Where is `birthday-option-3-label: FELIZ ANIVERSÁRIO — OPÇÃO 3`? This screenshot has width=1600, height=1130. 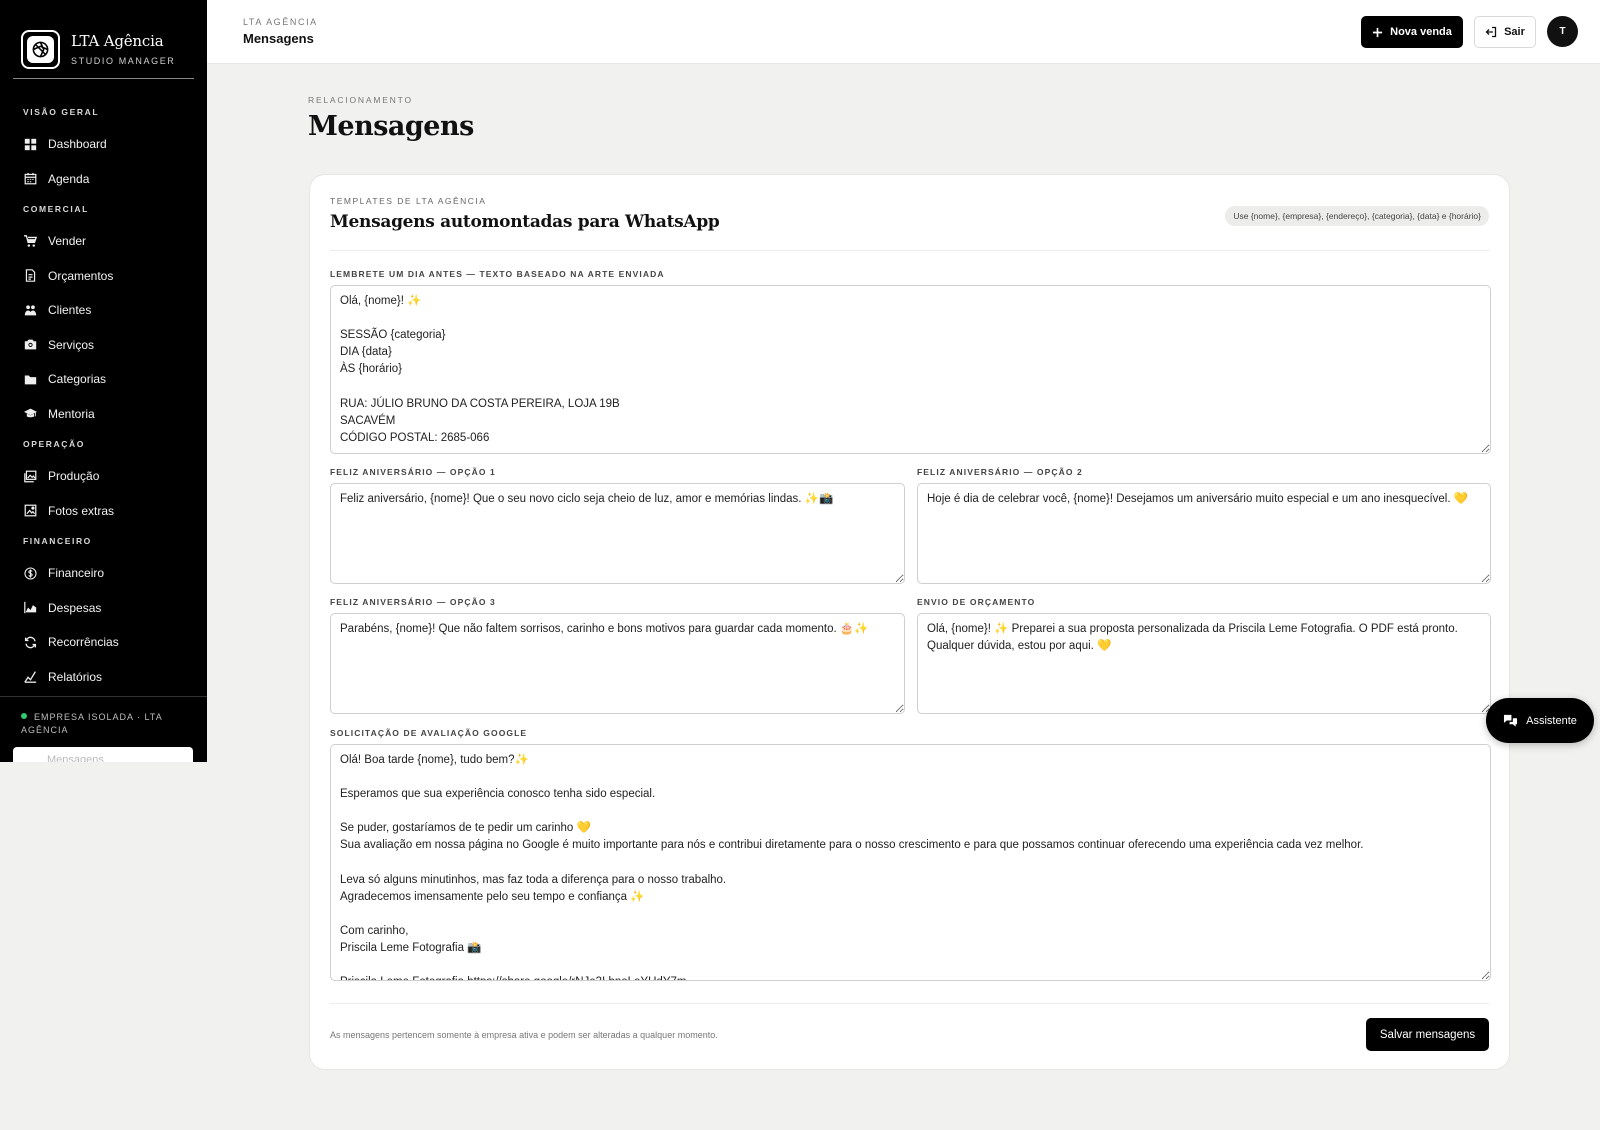 birthday-option-3-label: FELIZ ANIVERSÁRIO — OPÇÃO 3 is located at coordinates (413, 602).